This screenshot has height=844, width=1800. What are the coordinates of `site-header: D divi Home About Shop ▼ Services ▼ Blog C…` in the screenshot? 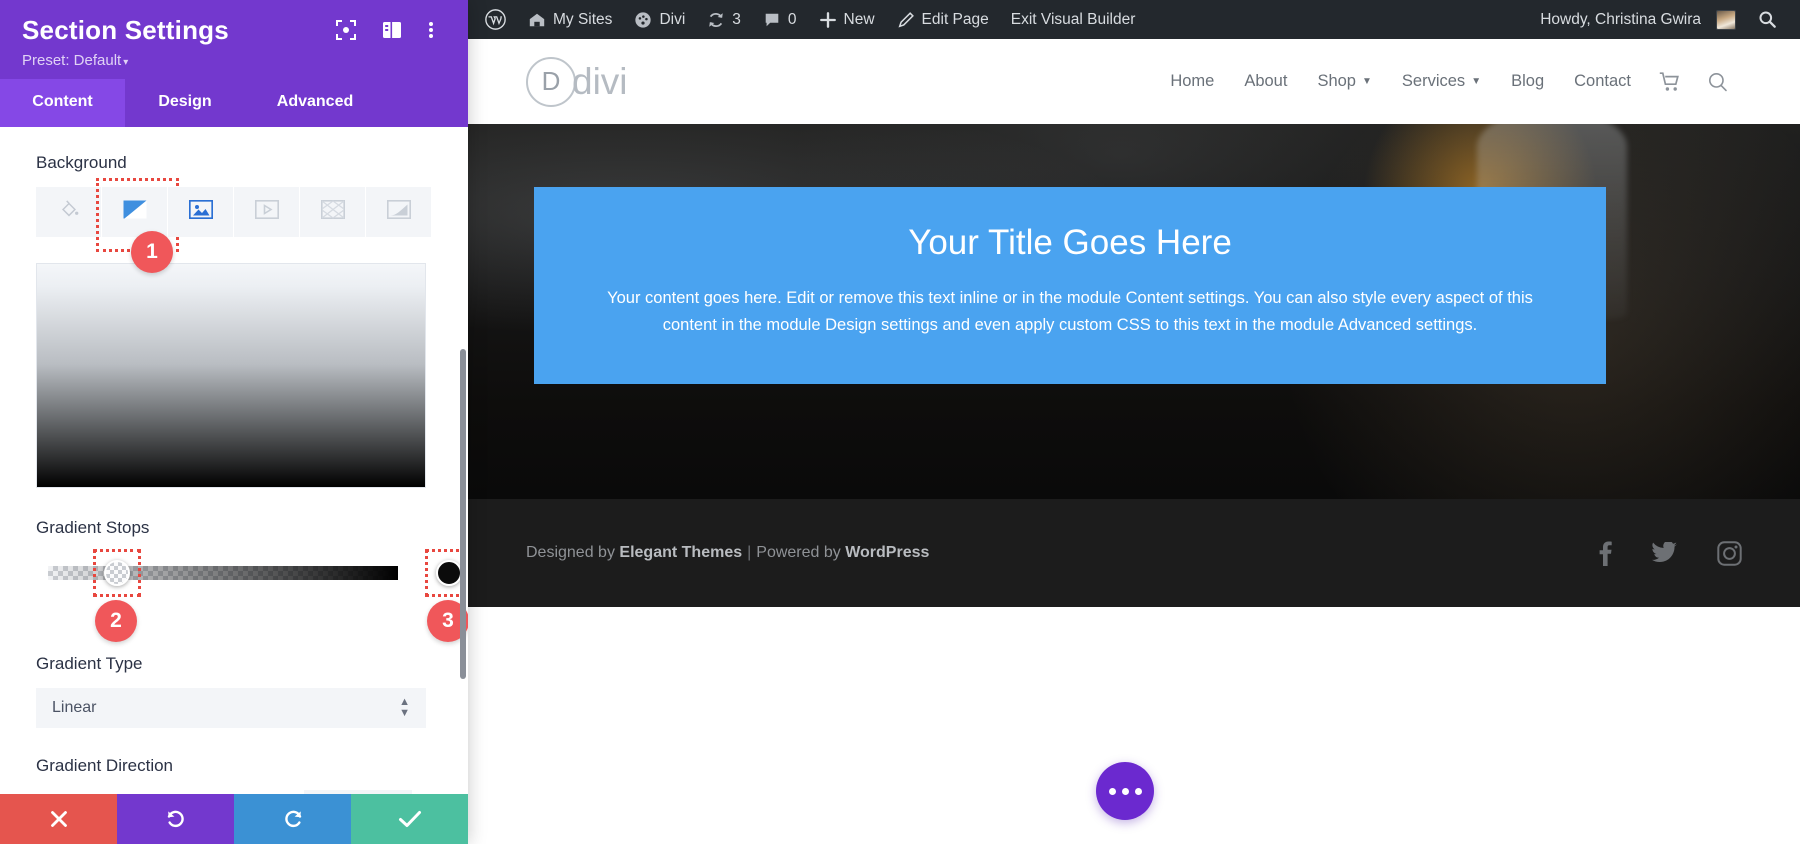 It's located at (1134, 81).